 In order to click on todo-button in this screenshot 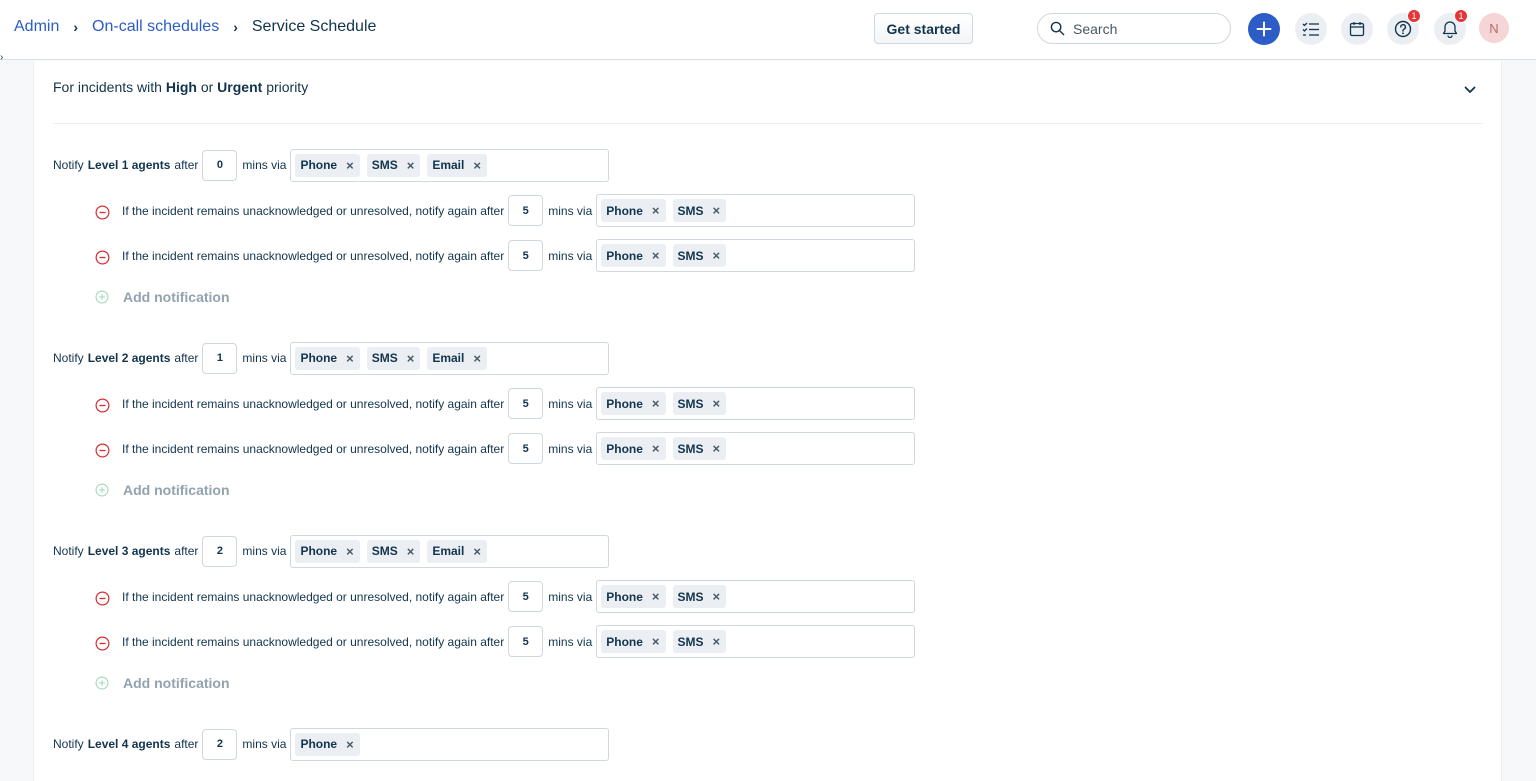, I will do `click(1311, 29)`.